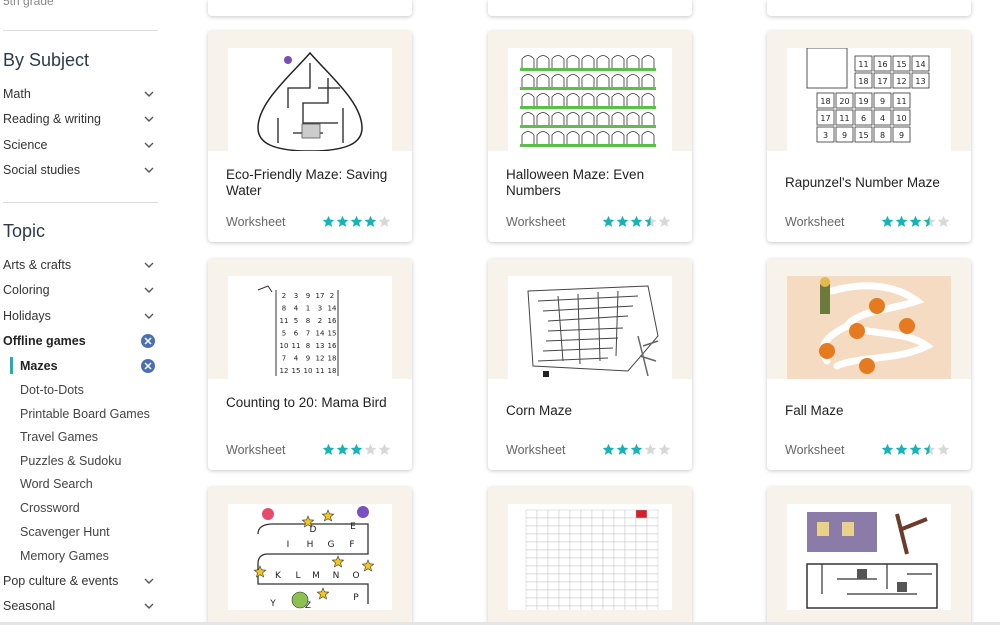 The width and height of the screenshot is (1000, 625). I want to click on svg-text: L, so click(297, 576).